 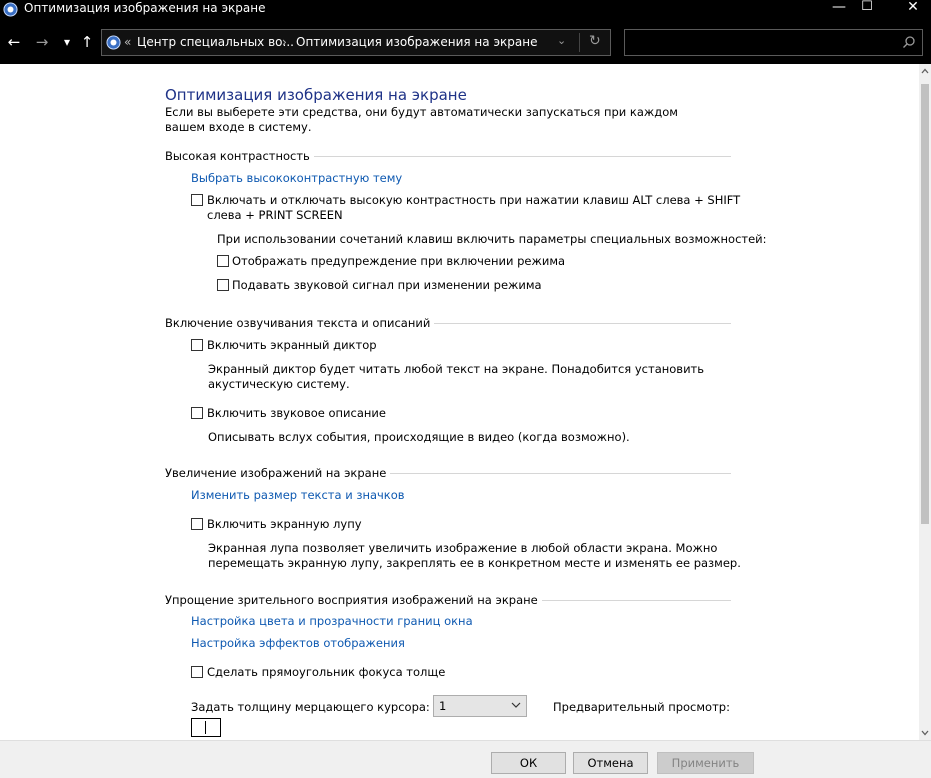 I want to click on back-button: ←, so click(x=14, y=42).